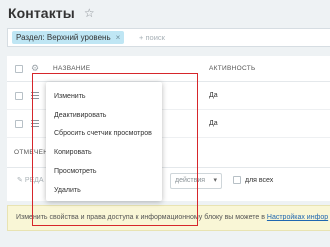 The image size is (330, 247). I want to click on title-row: Контакты ☆, so click(51, 13).